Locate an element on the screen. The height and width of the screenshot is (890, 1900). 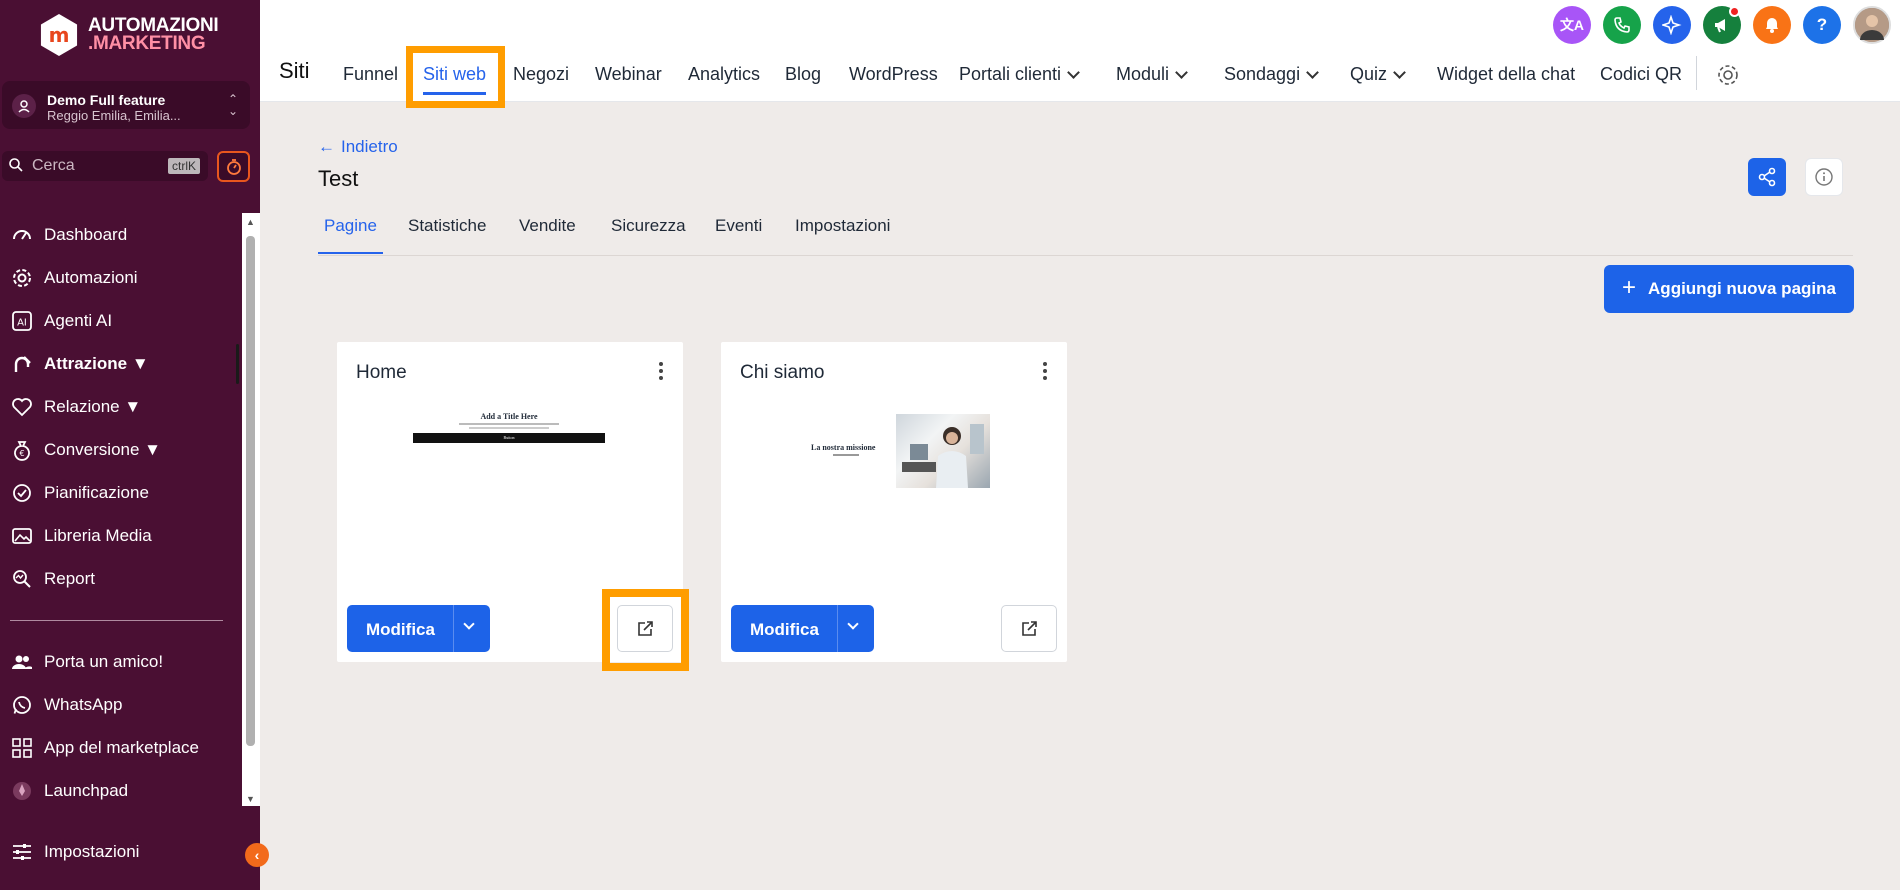
help-button: ? is located at coordinates (1822, 25).